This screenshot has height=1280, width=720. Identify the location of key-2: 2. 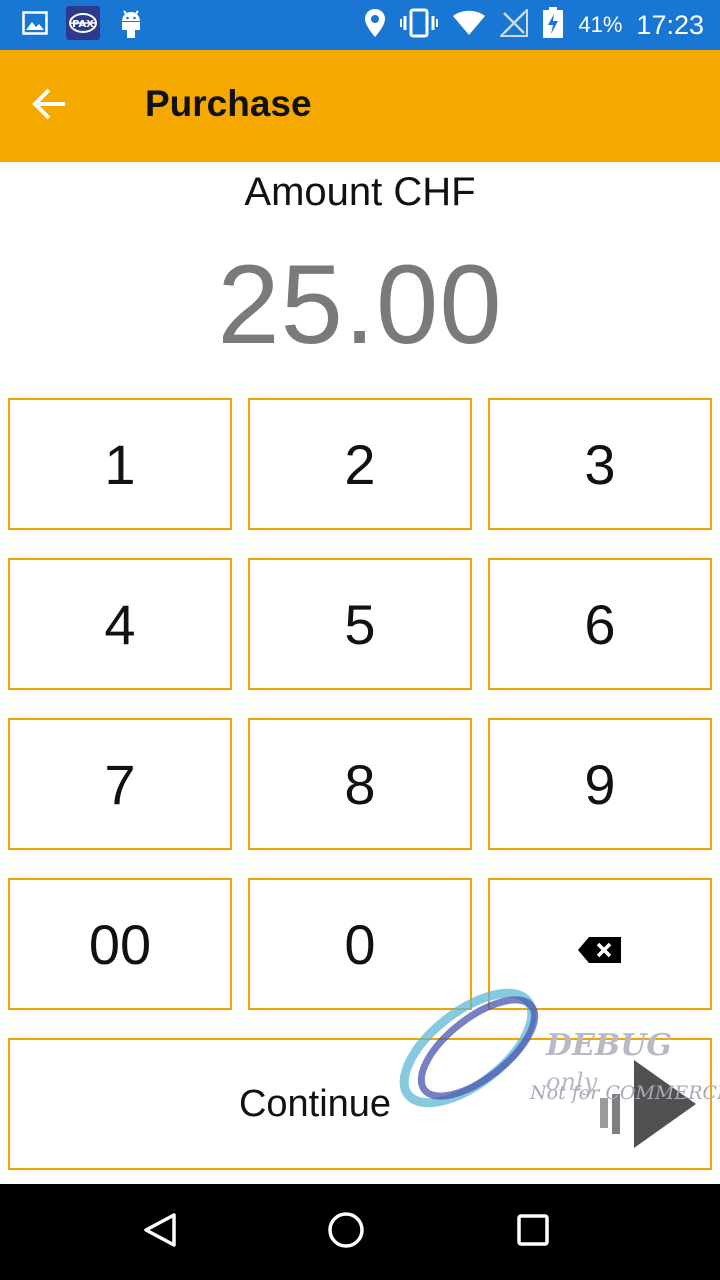
(360, 464).